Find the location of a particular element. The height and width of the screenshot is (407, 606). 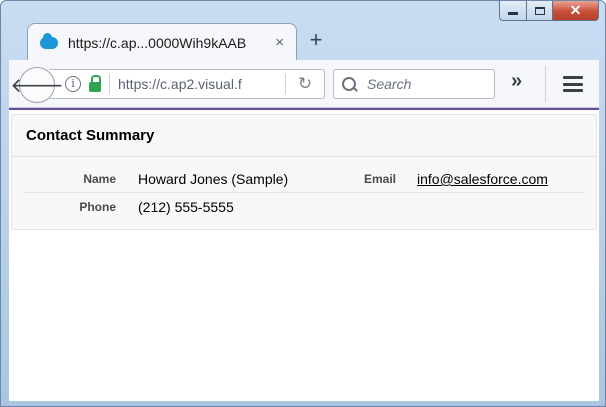

back-button: 🡐 is located at coordinates (37, 85).